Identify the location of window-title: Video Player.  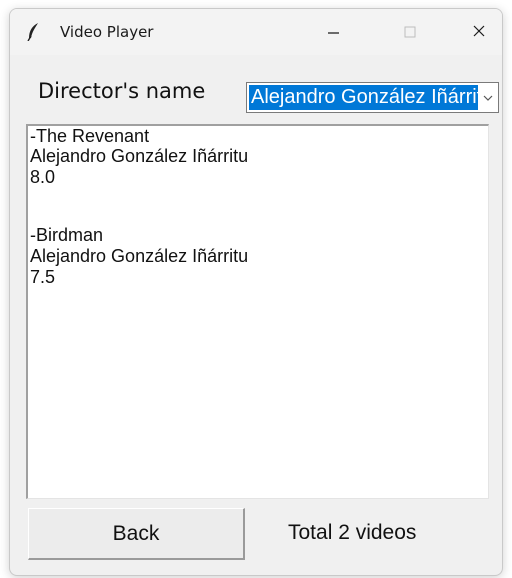
(107, 32).